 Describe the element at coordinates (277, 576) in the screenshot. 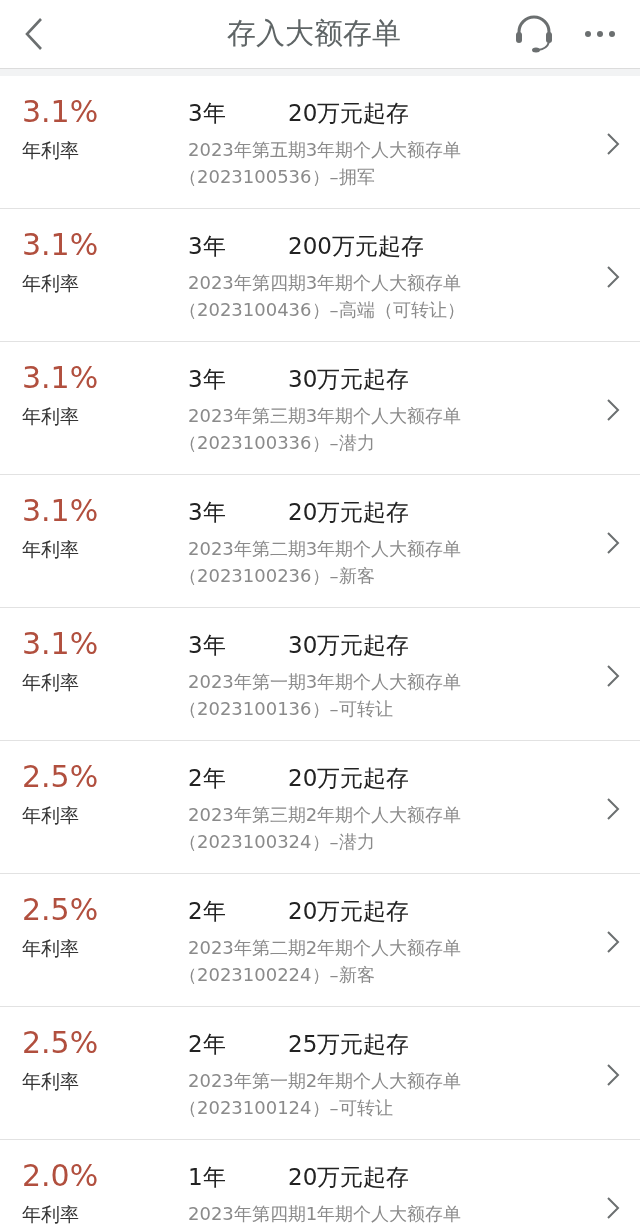

I see `product-code: （2023100236）–新客` at that location.